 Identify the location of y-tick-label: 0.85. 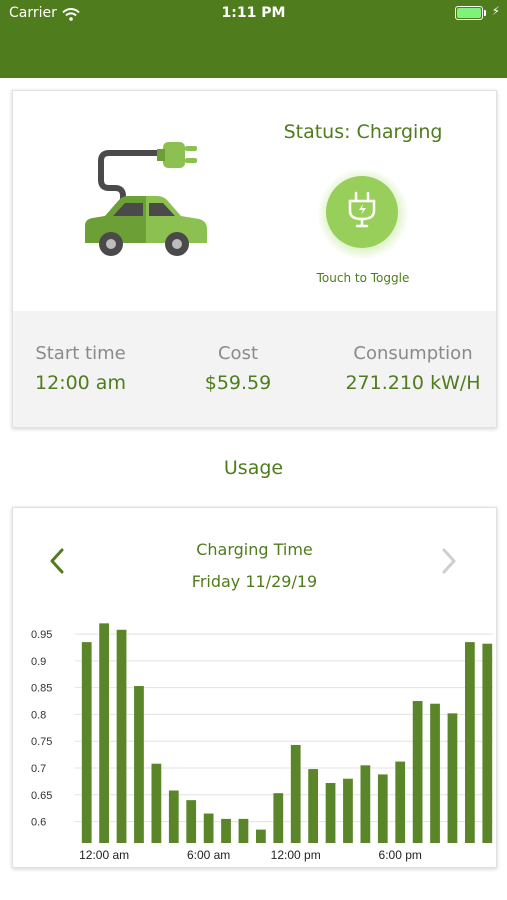
(41, 689).